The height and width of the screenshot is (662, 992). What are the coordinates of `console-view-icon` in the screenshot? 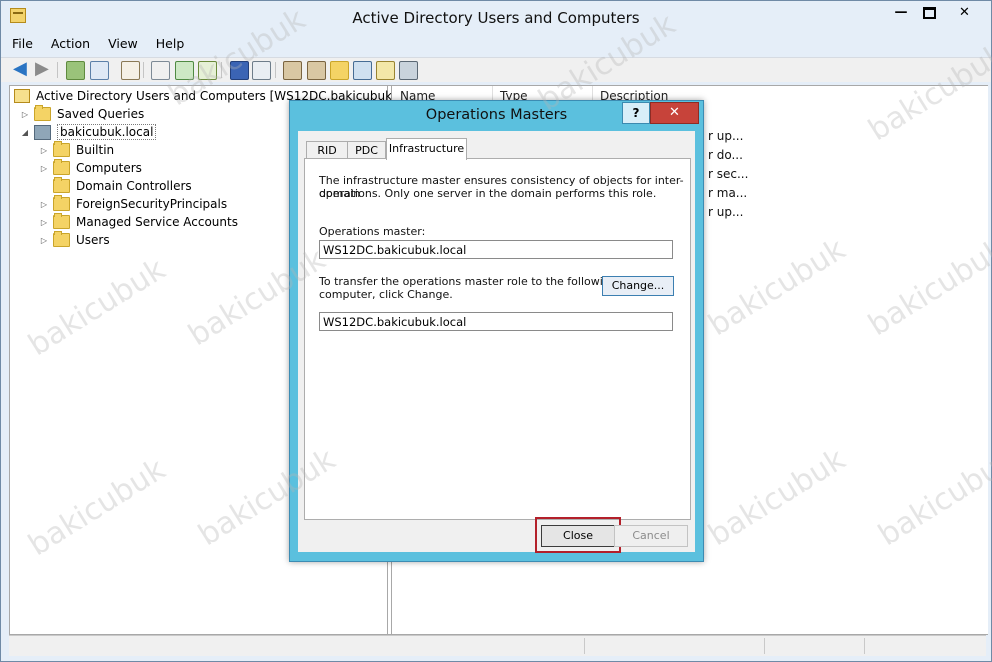 It's located at (261, 70).